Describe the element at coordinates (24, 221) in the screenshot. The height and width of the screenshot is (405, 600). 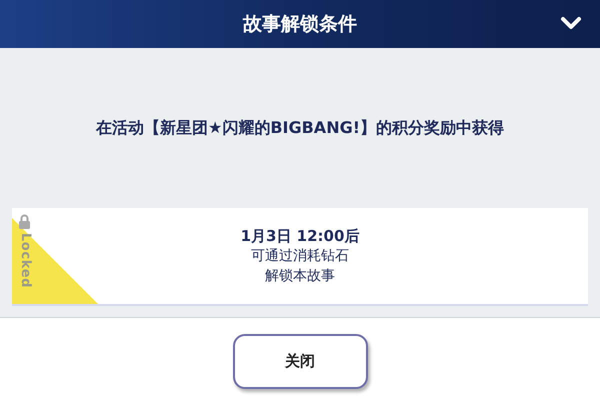
I see `lock-icon` at that location.